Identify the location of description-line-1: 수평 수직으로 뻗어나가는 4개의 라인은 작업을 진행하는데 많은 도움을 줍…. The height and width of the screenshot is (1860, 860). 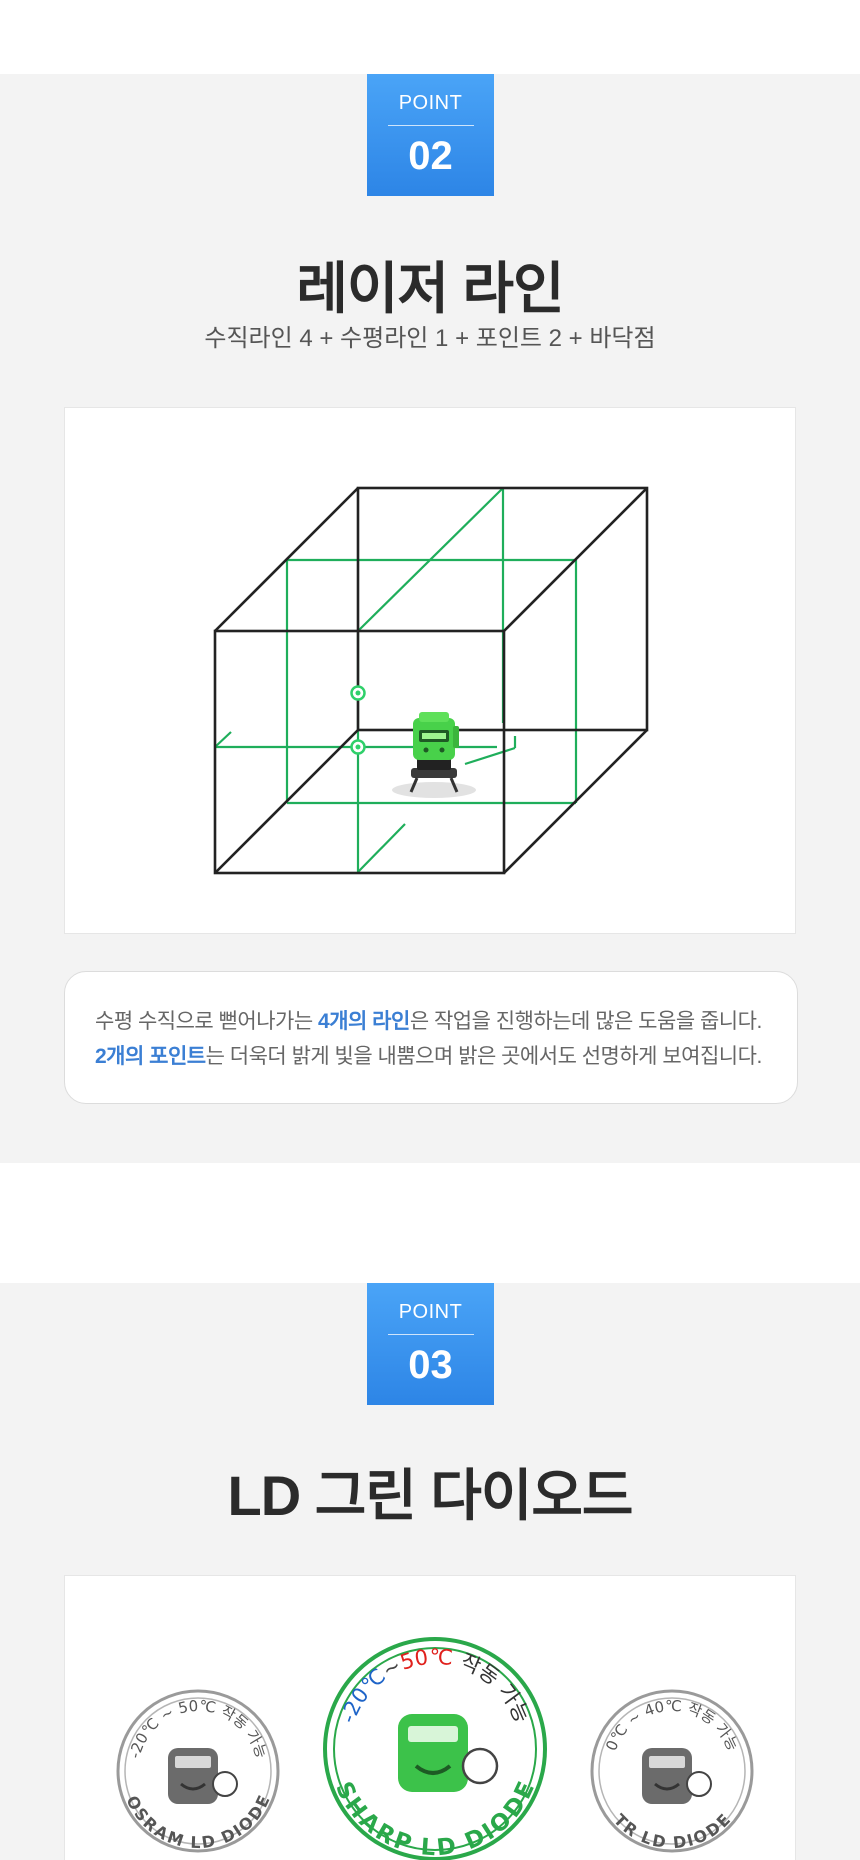
(446, 1021).